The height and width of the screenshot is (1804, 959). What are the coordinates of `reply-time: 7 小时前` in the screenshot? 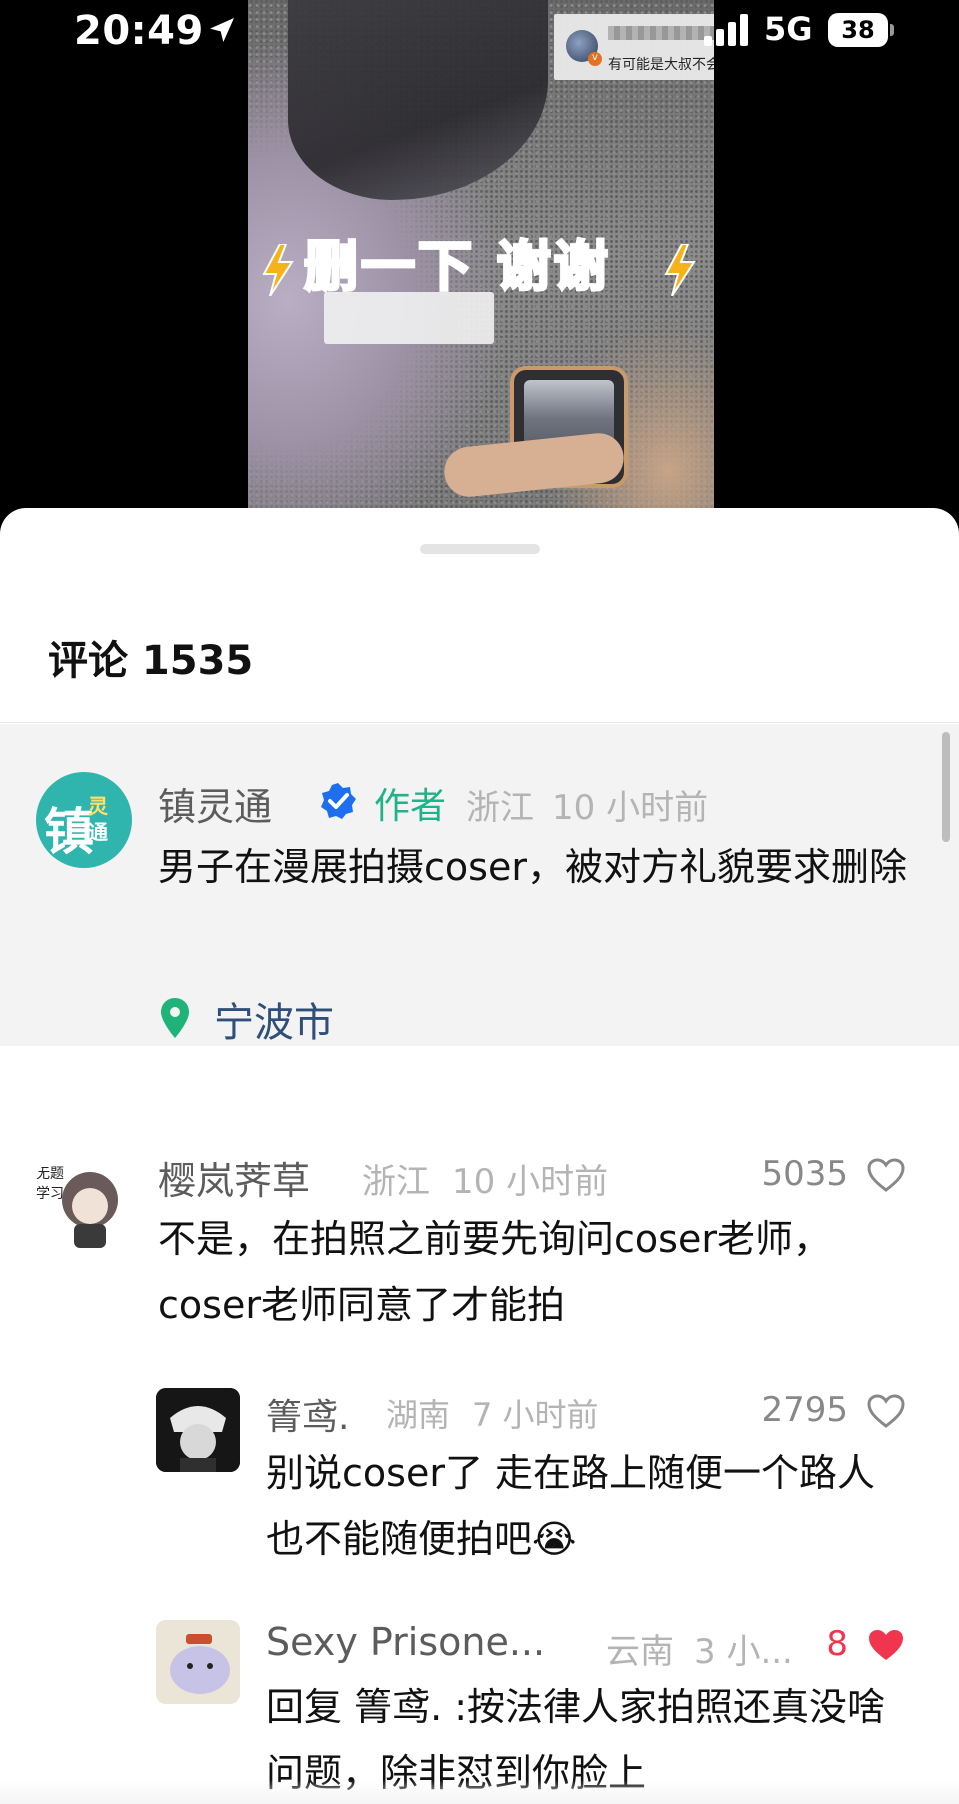 It's located at (535, 1415).